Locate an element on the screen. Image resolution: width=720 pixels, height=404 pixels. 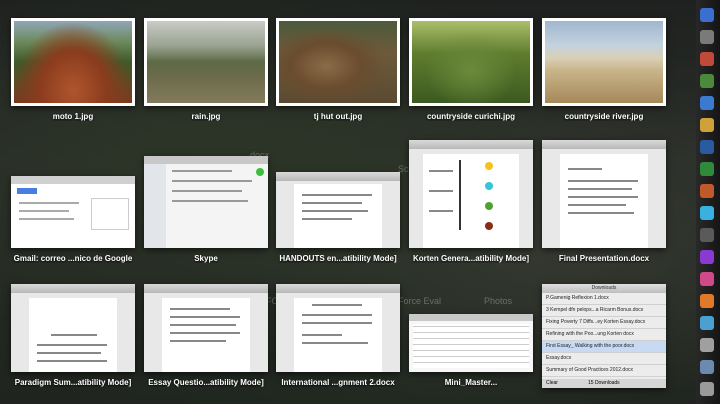
window-label: Gmail: correo ...nico de Google is located at coordinates (73, 258).